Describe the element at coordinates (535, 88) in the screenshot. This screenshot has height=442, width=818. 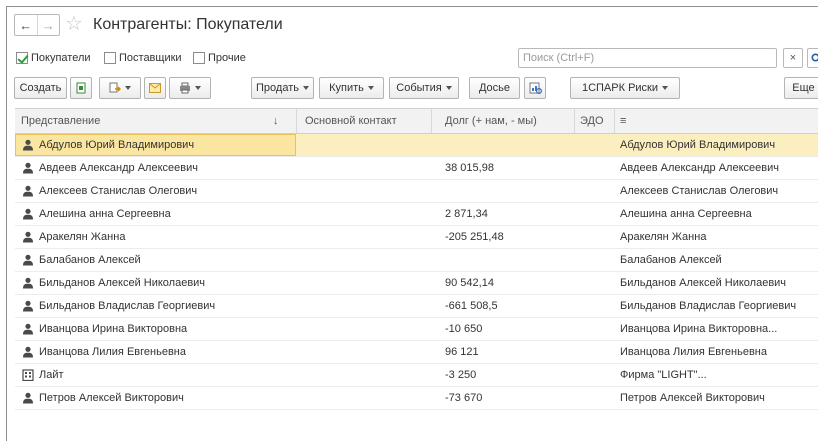
I see `report-button` at that location.